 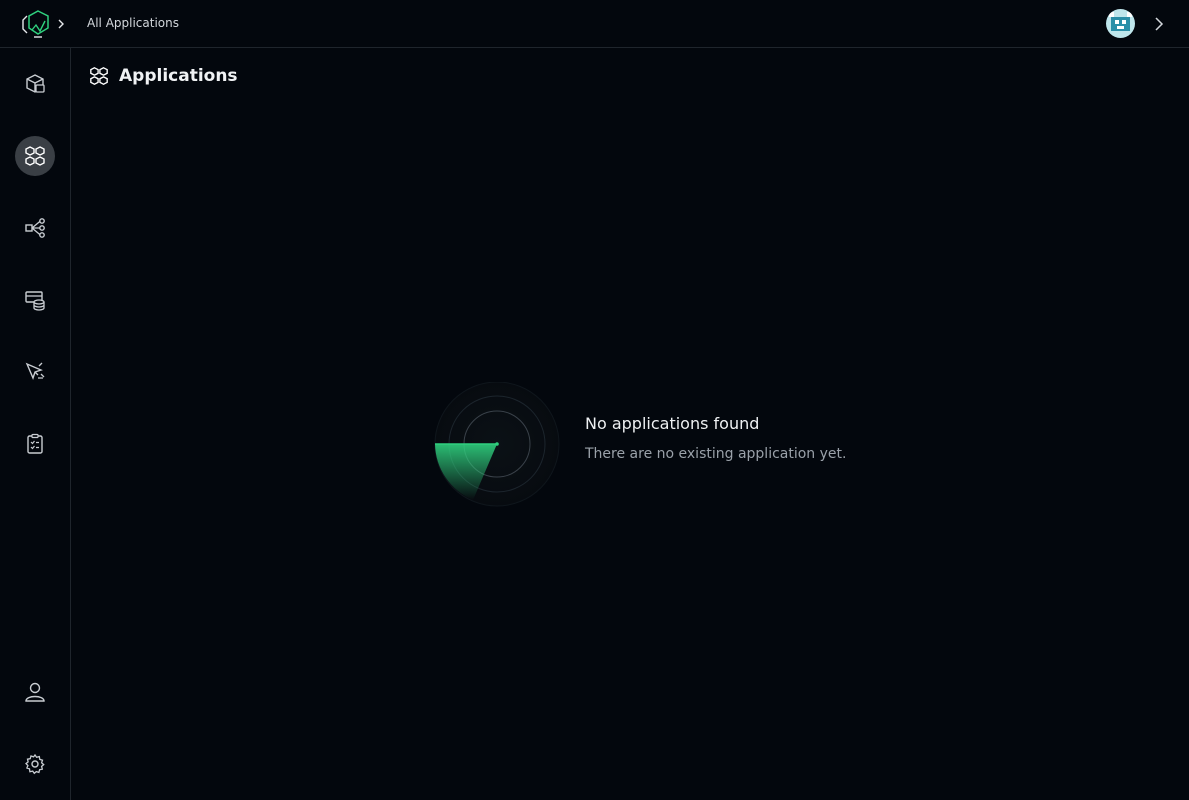 I want to click on sidebar-item-packages, so click(x=35, y=84).